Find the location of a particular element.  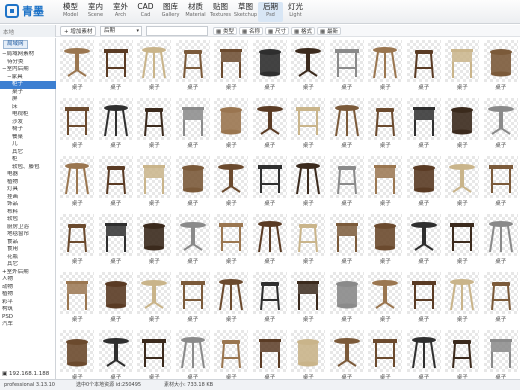

nav-tab-textures: 贴图 Textures is located at coordinates (220, 12).